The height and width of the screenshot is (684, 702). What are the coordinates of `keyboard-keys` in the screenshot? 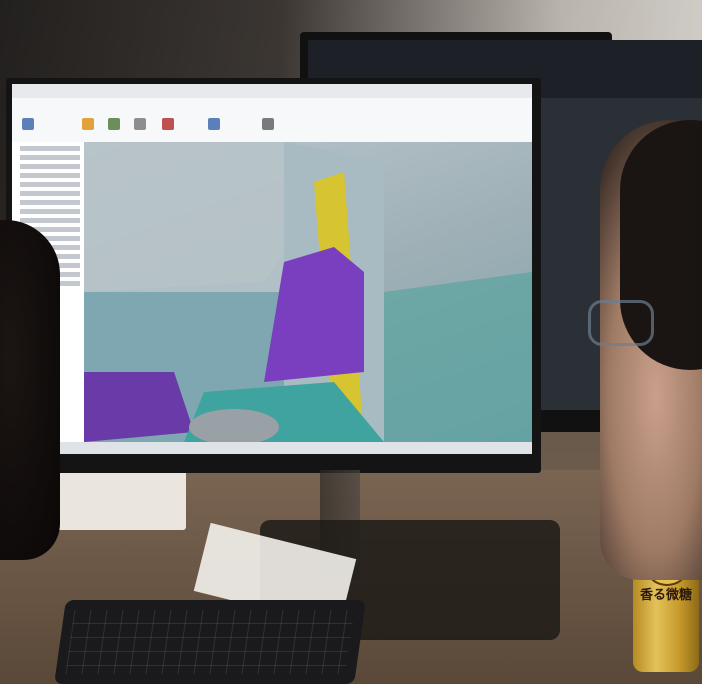 It's located at (210, 642).